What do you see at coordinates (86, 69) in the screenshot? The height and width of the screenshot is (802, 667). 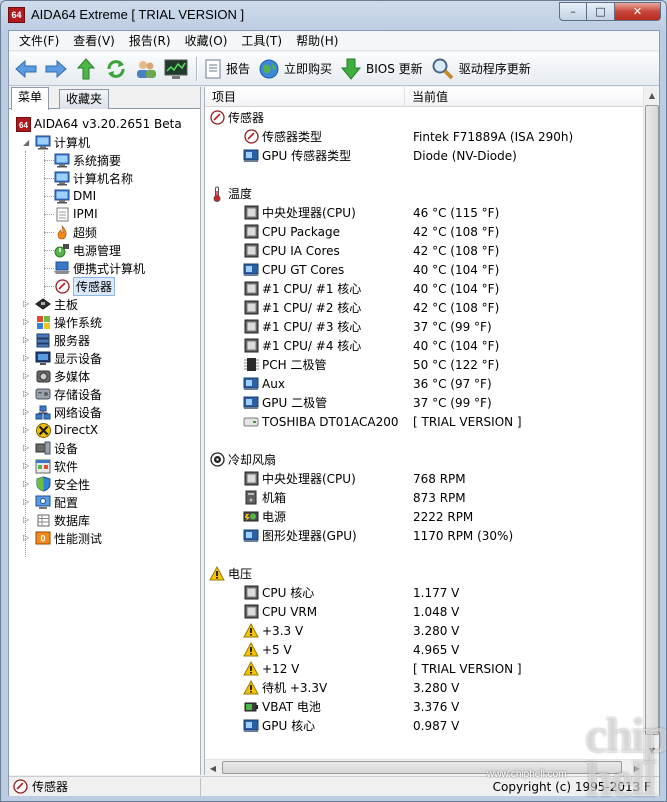 I see `up-arrow-icon` at bounding box center [86, 69].